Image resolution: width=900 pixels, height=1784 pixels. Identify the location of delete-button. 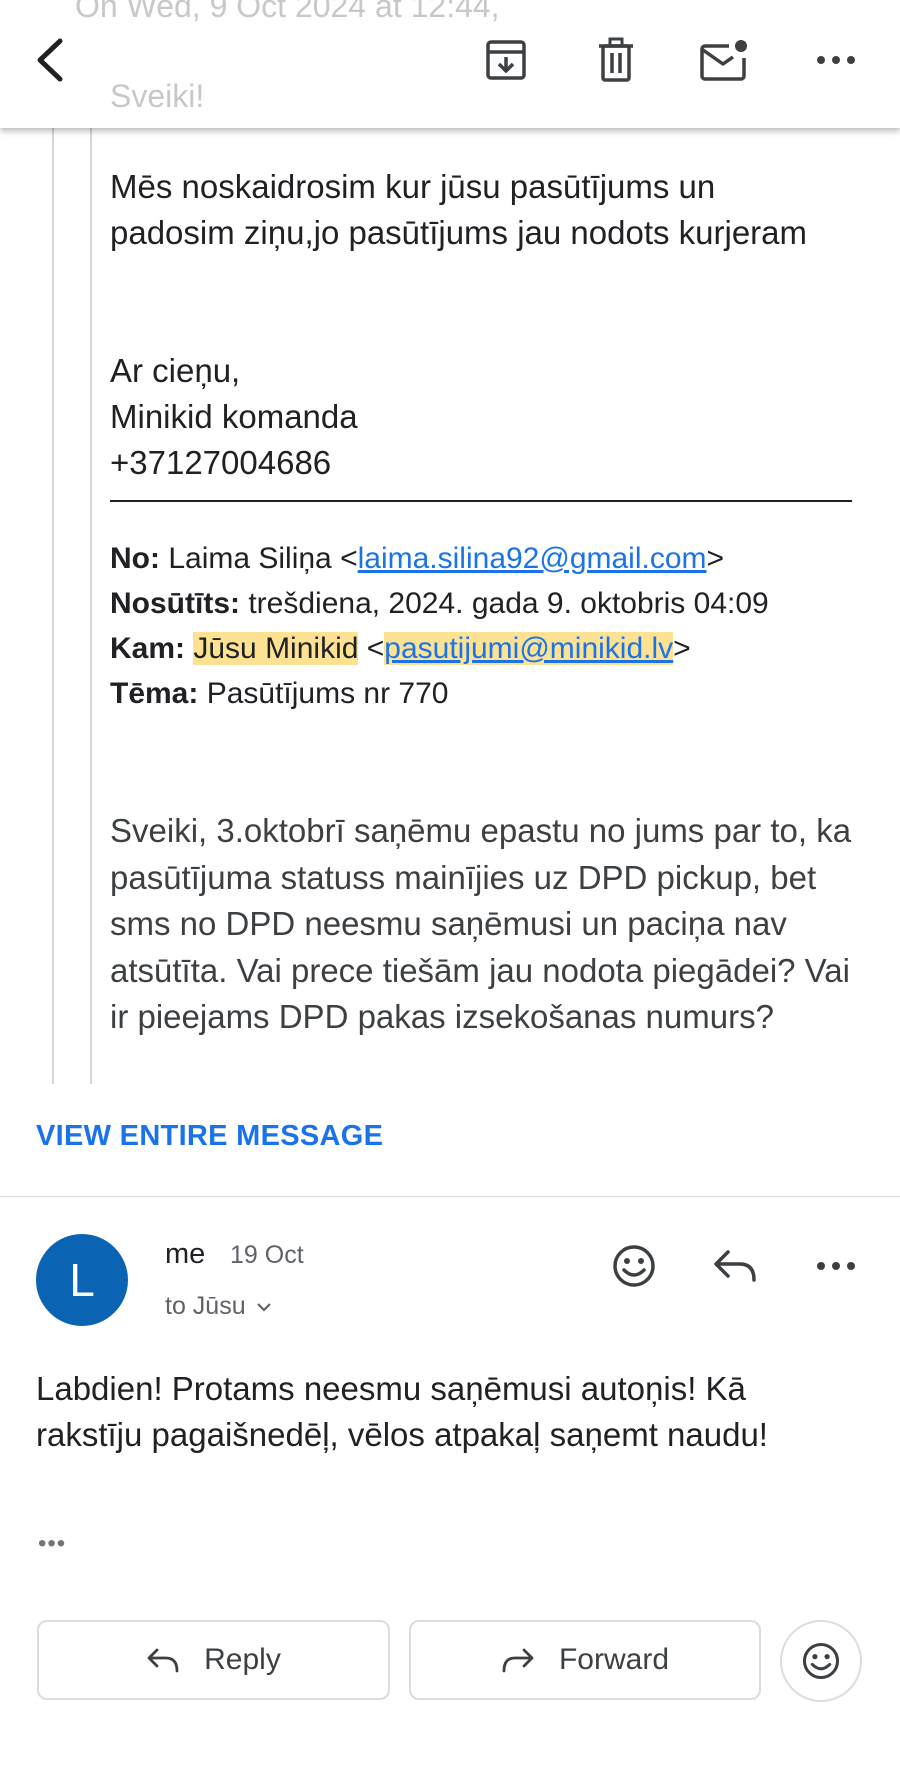
(616, 60).